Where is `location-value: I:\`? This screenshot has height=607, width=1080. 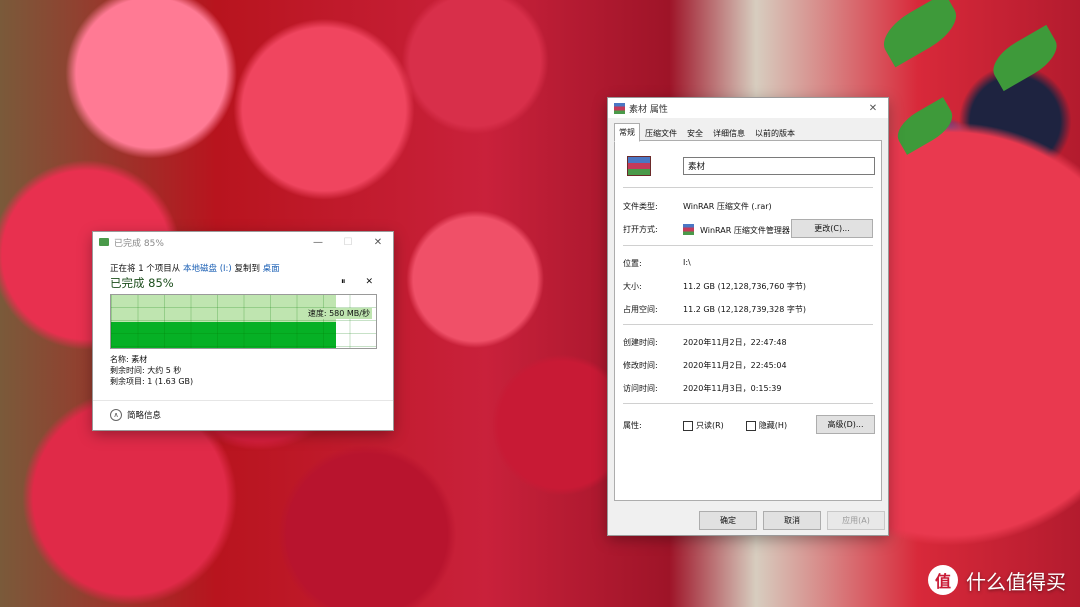 location-value: I:\ is located at coordinates (687, 262).